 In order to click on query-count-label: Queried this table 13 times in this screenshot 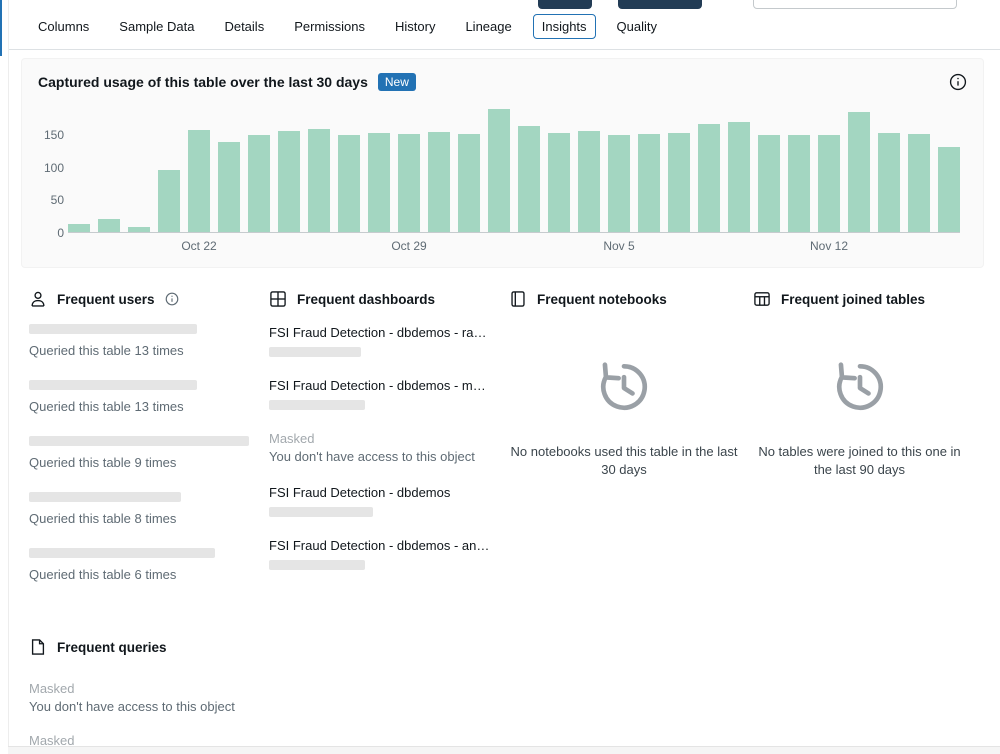, I will do `click(106, 406)`.